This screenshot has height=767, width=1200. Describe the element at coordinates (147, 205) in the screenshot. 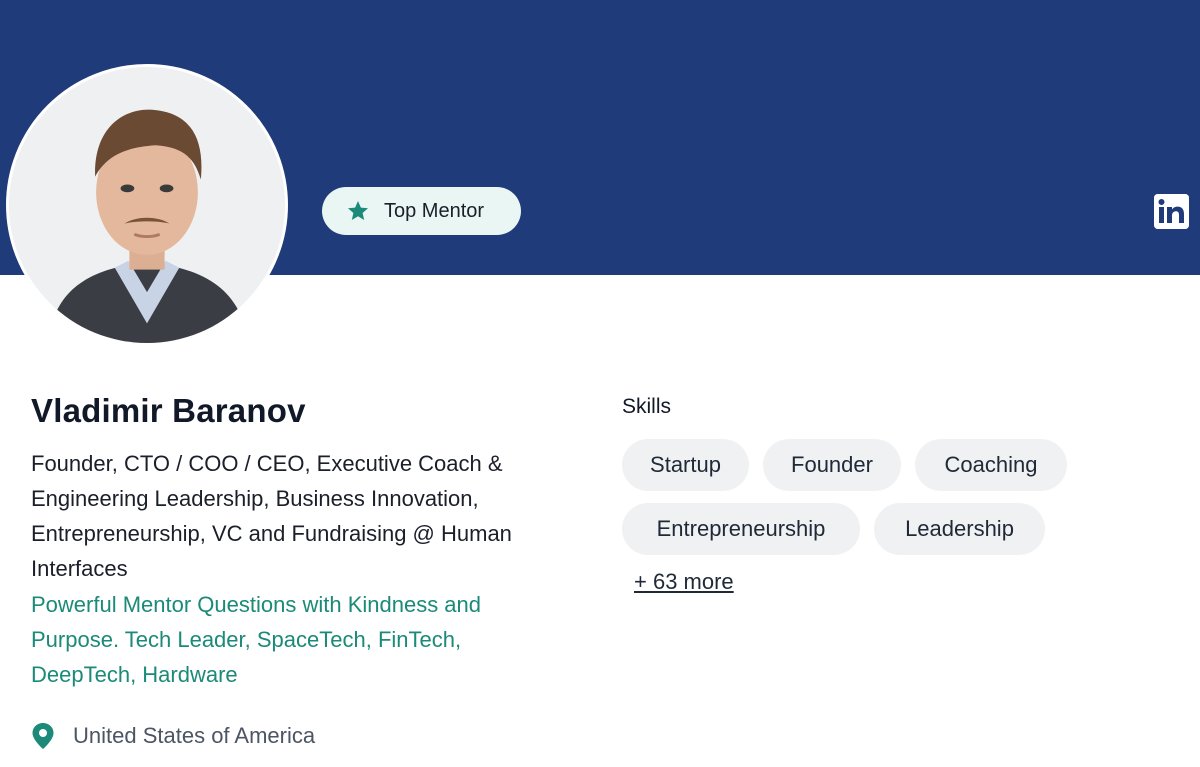

I see `avatar` at that location.